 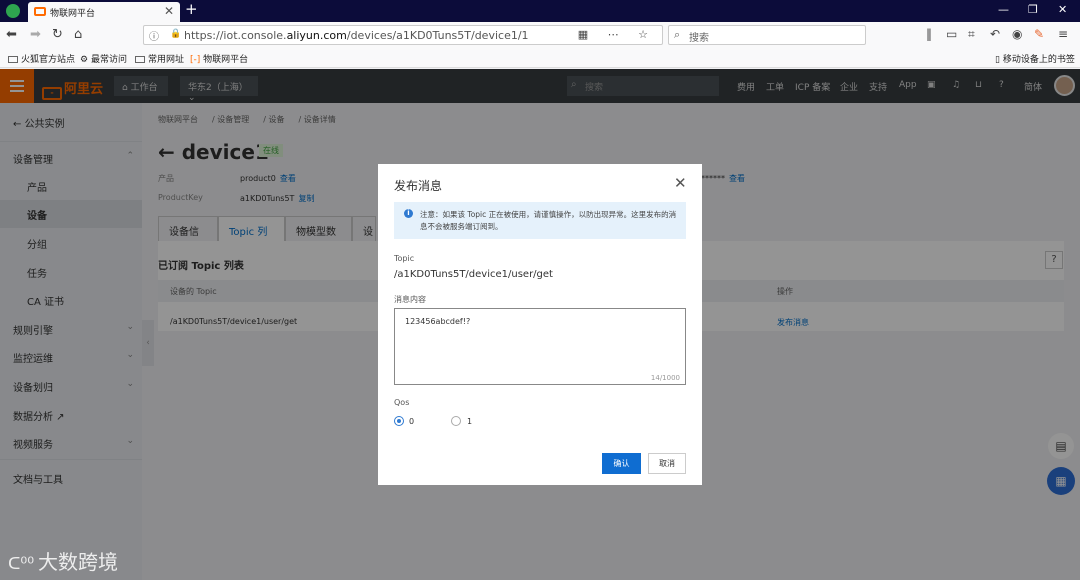 What do you see at coordinates (399, 421) in the screenshot?
I see `qos-0-radio` at bounding box center [399, 421].